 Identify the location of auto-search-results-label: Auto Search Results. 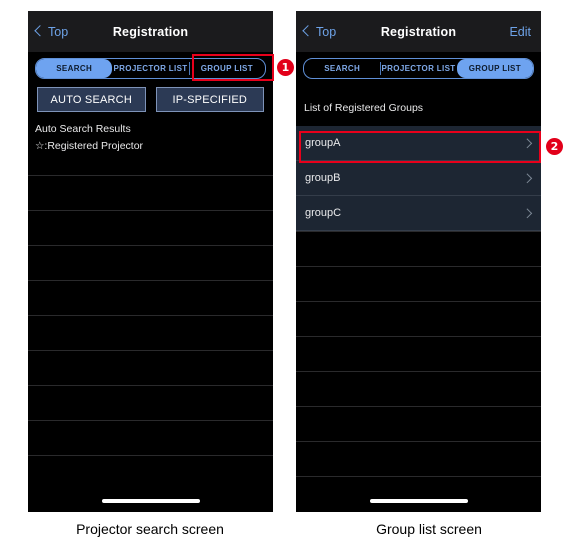
(150, 129).